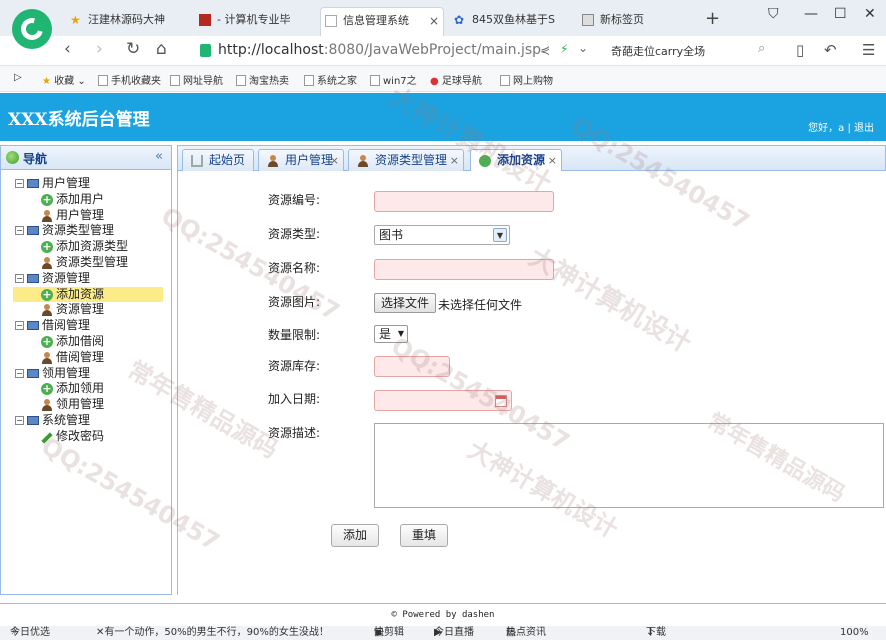 The image size is (886, 640). What do you see at coordinates (868, 50) in the screenshot?
I see `menu-icon: ☰` at bounding box center [868, 50].